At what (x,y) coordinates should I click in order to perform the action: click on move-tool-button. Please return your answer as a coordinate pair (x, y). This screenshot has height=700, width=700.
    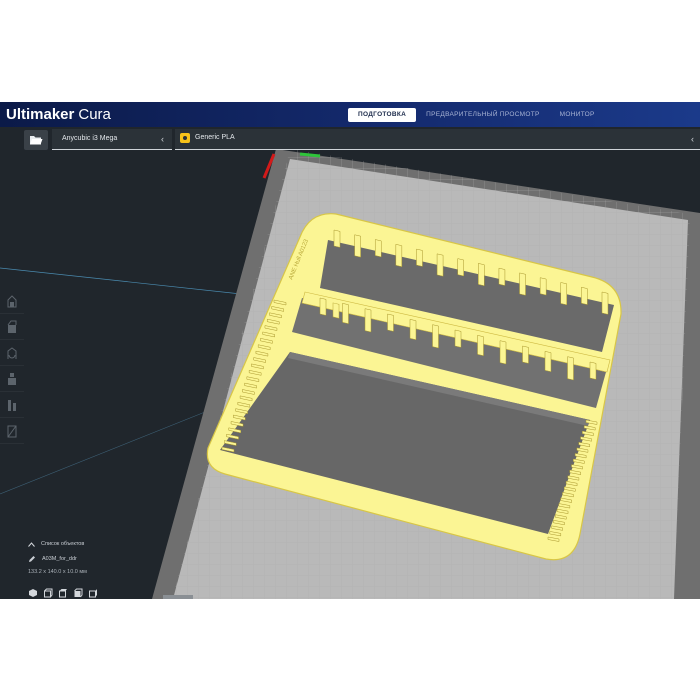
    Looking at the image, I should click on (12, 301).